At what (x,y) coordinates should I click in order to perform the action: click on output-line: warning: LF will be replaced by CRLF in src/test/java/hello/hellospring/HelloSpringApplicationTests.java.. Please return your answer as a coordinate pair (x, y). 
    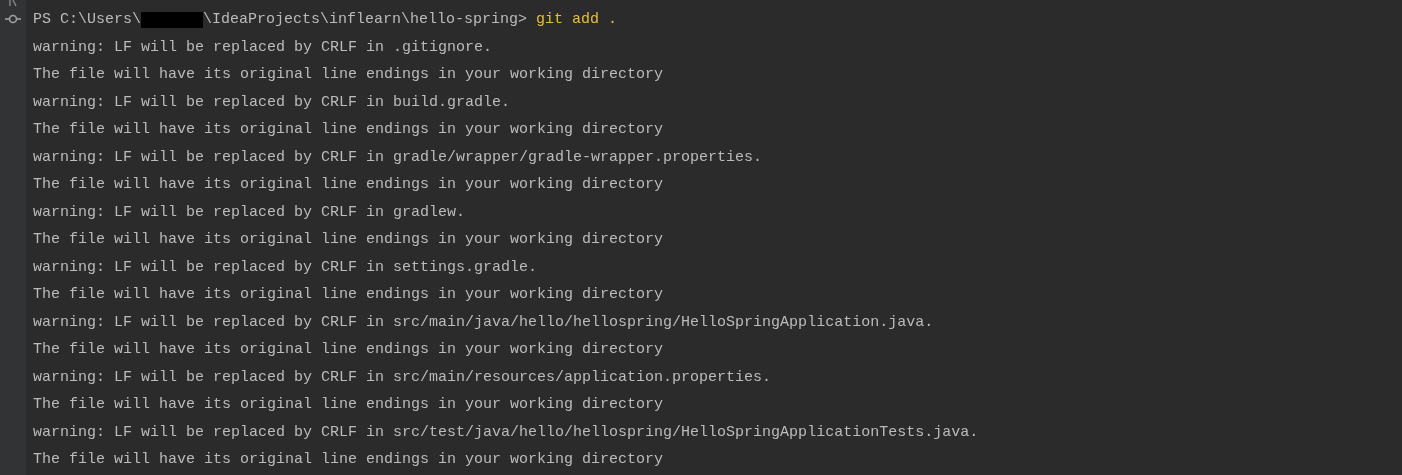
    Looking at the image, I should click on (506, 432).